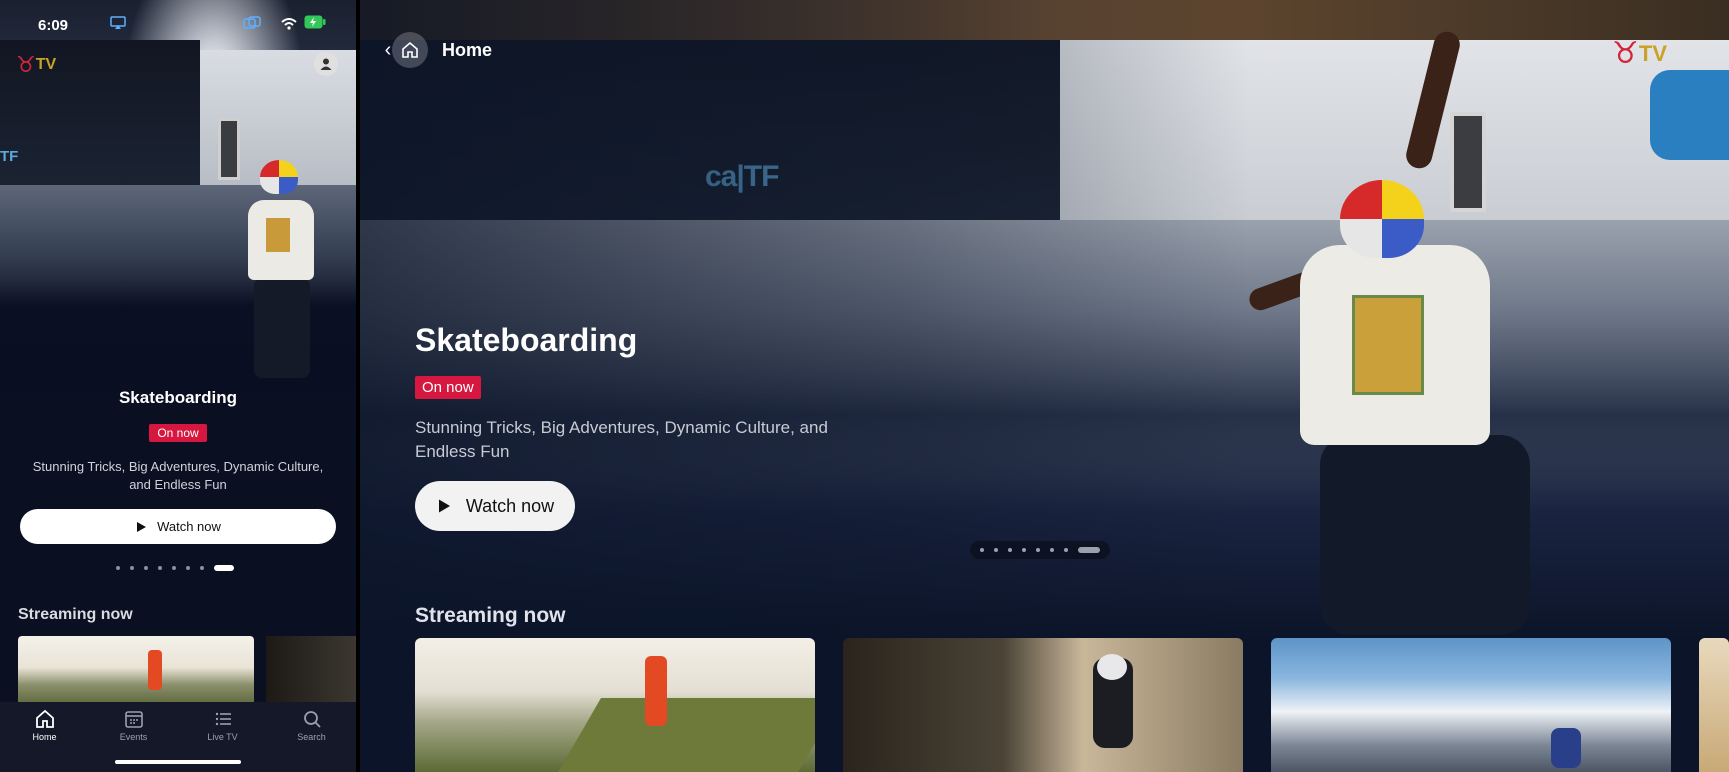 The height and width of the screenshot is (772, 1729). Describe the element at coordinates (1043, 705) in the screenshot. I see `card-mountain-bike` at that location.